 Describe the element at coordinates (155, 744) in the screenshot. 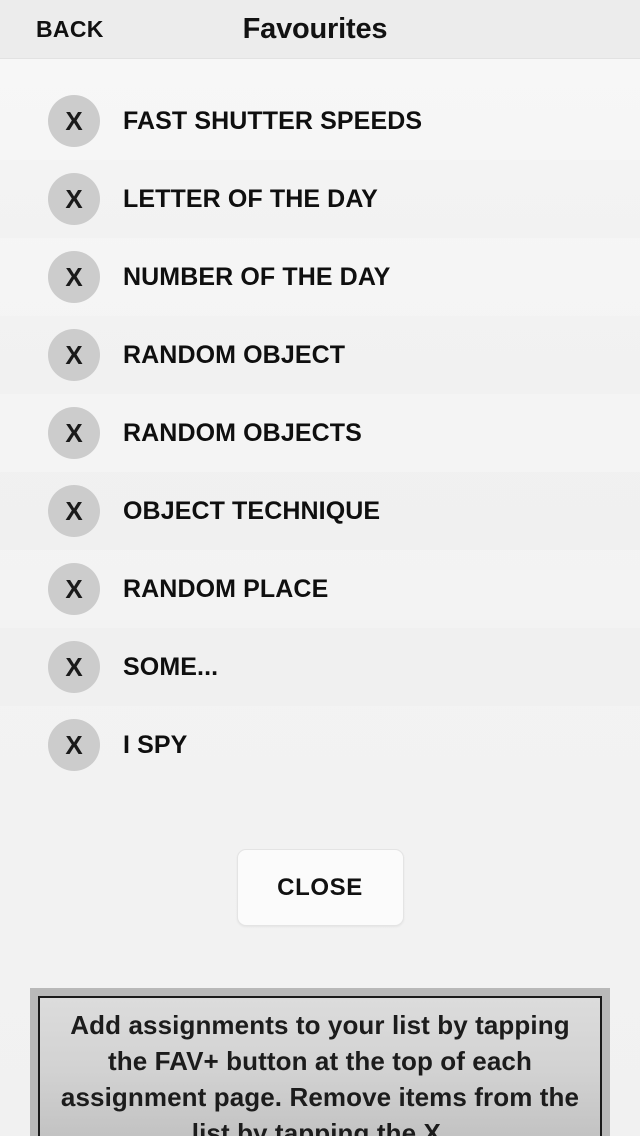

I see `list-item-label: I SPY` at that location.